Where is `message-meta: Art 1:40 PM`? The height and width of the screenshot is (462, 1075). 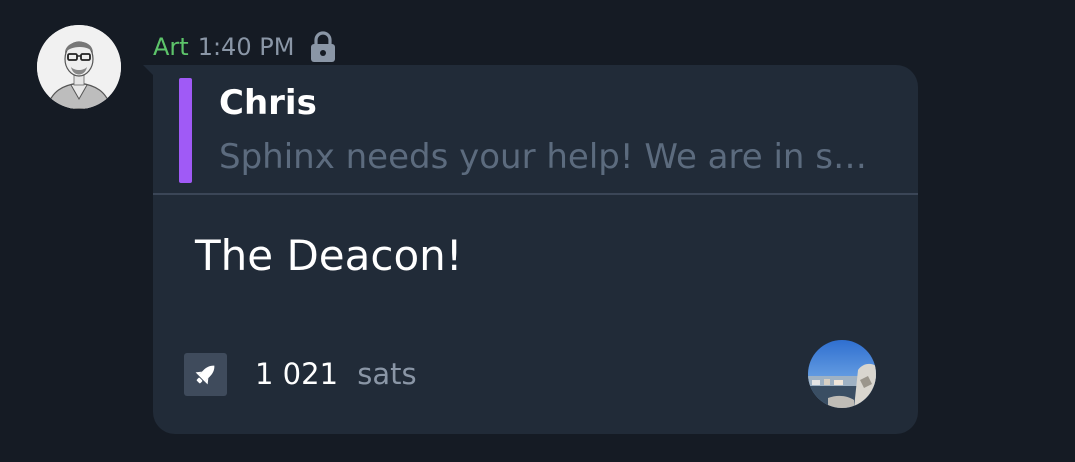
message-meta: Art 1:40 PM is located at coordinates (245, 47).